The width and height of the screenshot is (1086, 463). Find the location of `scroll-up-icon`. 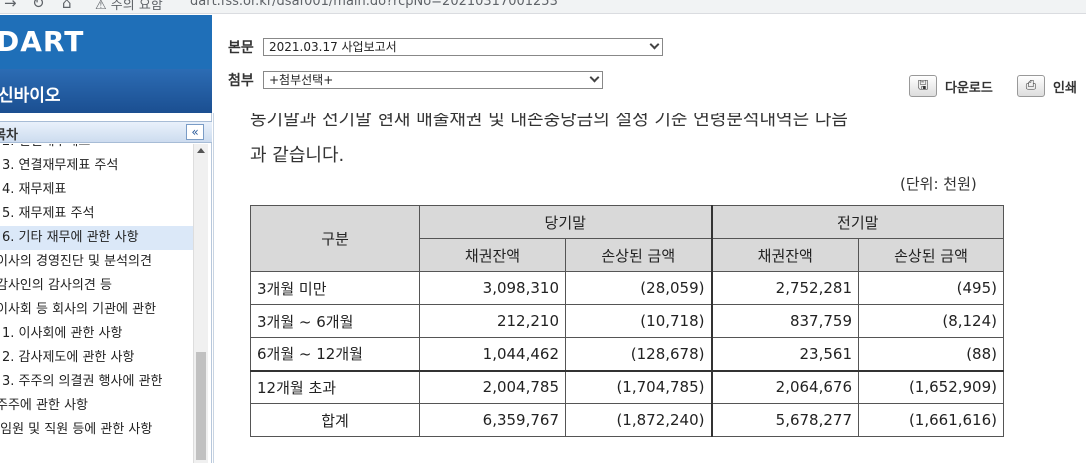

scroll-up-icon is located at coordinates (201, 150).